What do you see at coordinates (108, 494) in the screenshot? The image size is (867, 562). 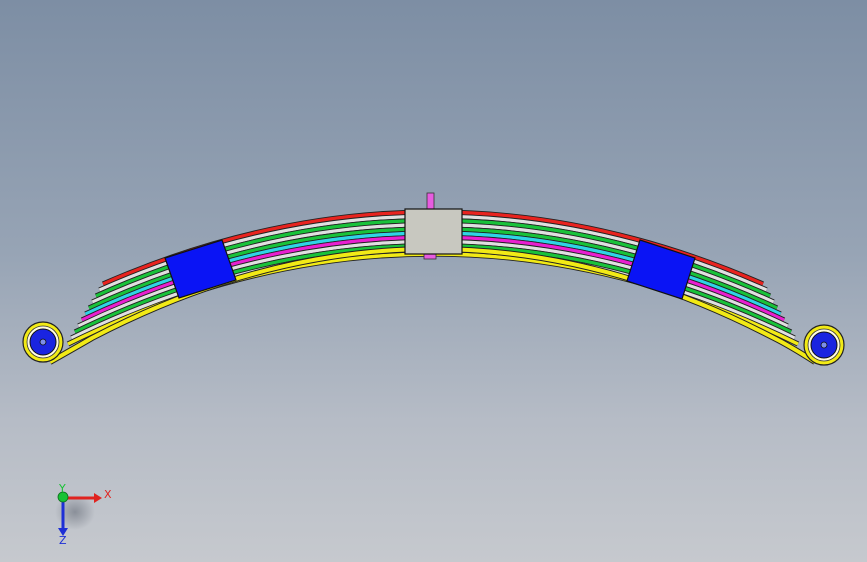 I see `x-axis-label: X` at bounding box center [108, 494].